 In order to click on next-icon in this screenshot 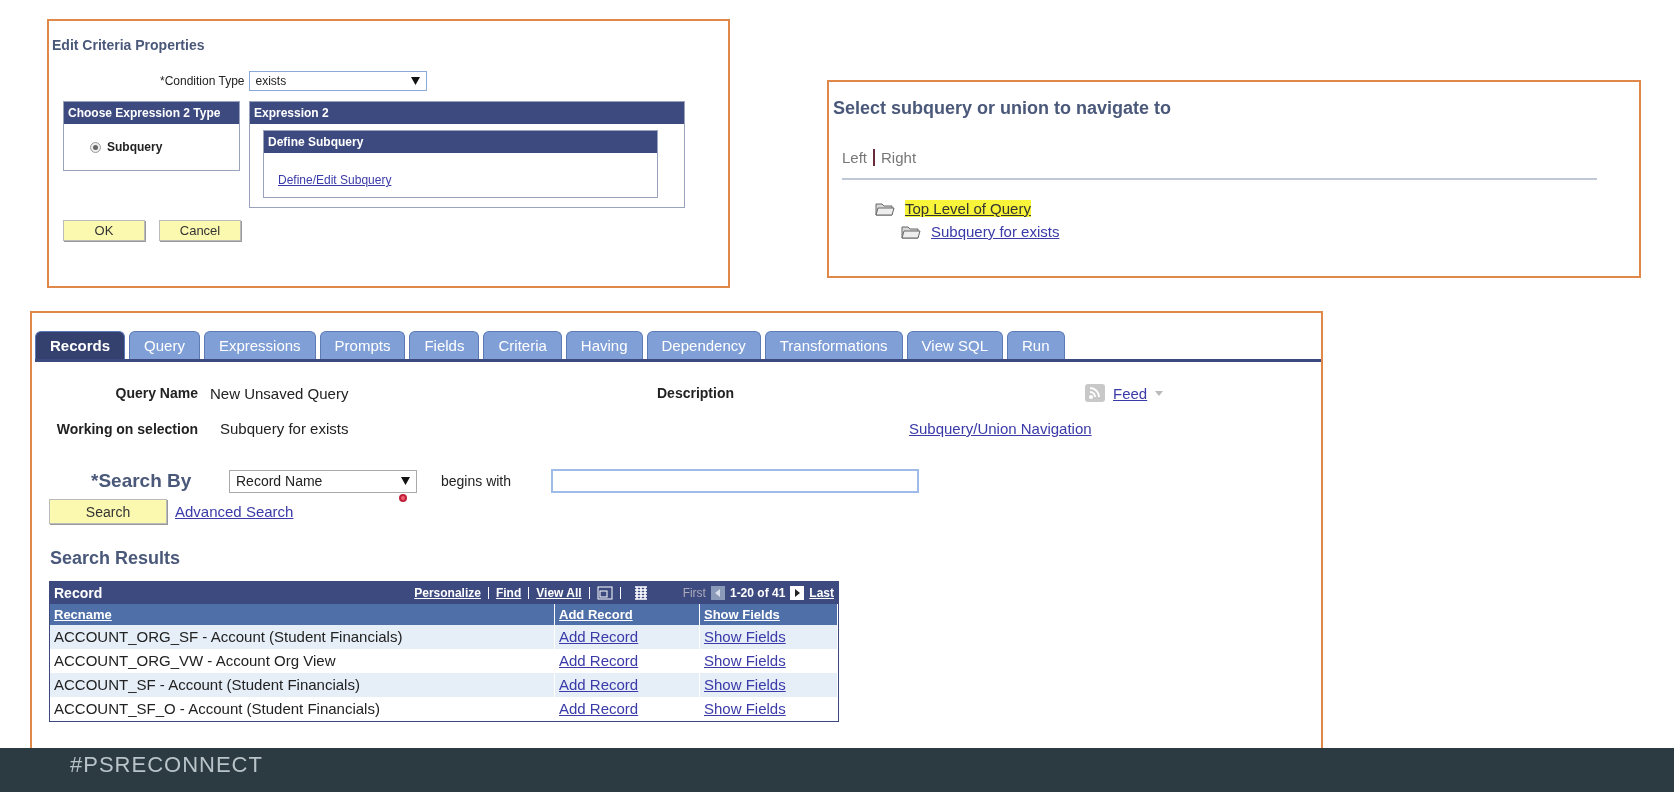, I will do `click(797, 593)`.